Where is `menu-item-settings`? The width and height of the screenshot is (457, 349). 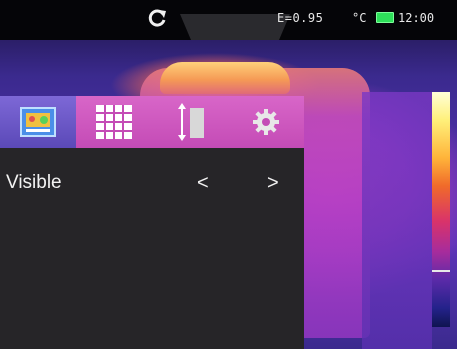
menu-item-settings is located at coordinates (266, 122).